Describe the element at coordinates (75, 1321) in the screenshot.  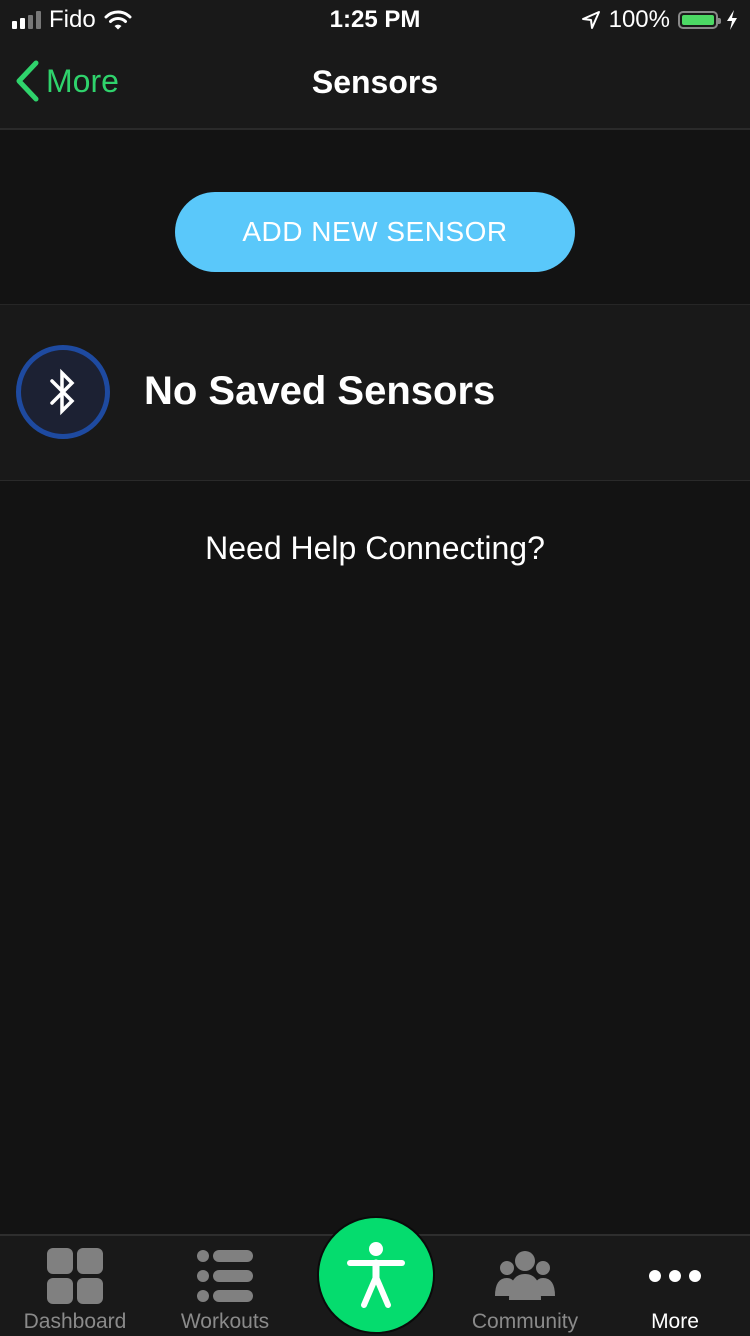
I see `tab-label: Dashboard` at that location.